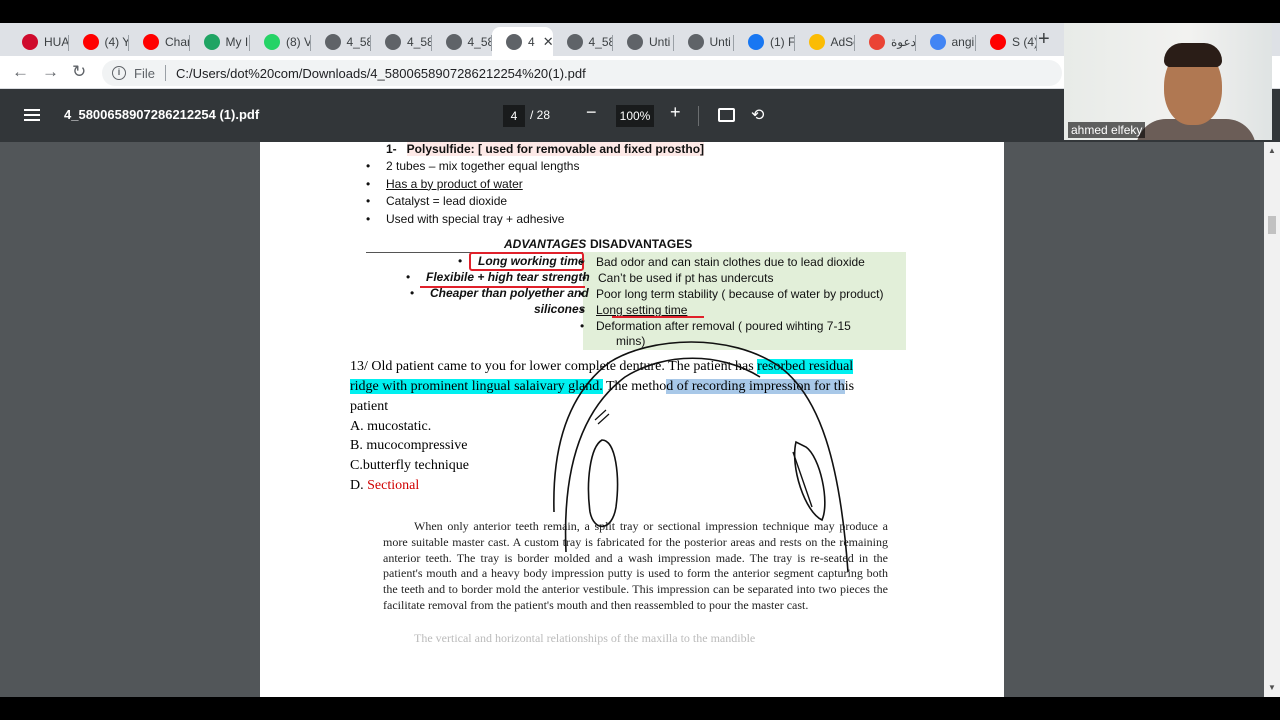  I want to click on toolbar-divider, so click(698, 116).